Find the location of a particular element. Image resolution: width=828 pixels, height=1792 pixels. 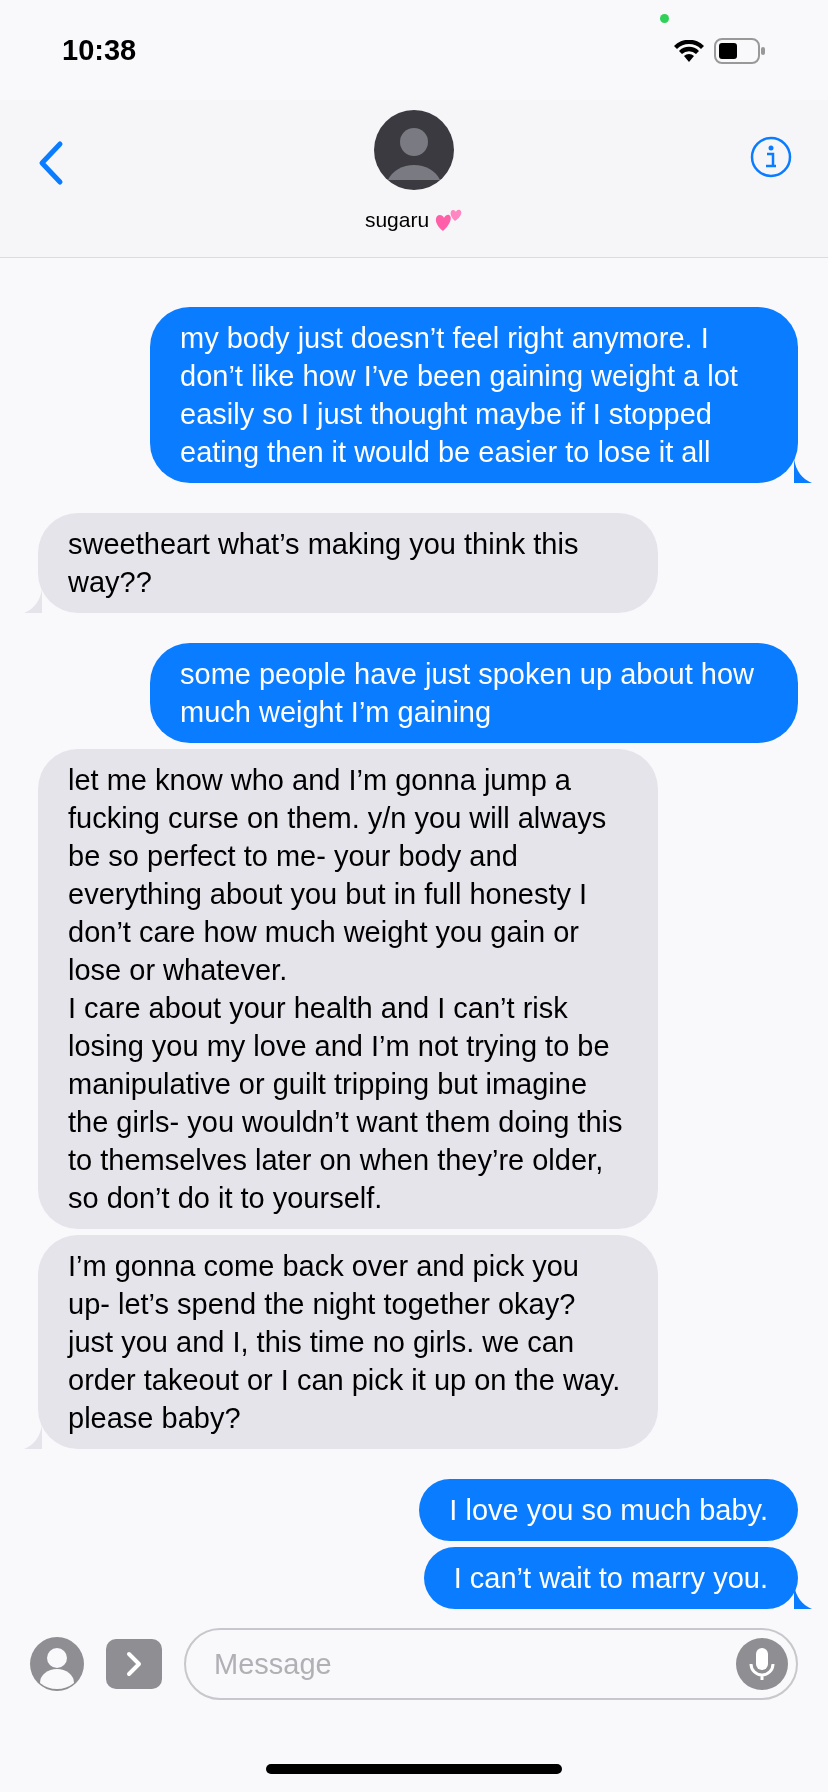

message-bubble: I love you so much baby. is located at coordinates (608, 1510).